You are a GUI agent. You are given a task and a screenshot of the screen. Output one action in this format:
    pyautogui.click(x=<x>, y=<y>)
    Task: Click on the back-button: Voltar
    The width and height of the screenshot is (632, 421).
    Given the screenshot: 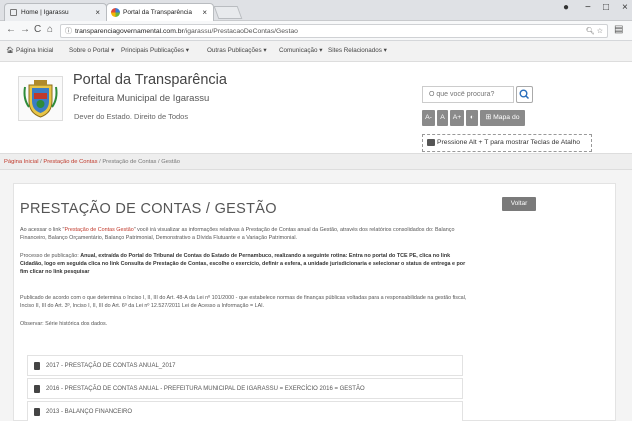 What is the action you would take?
    pyautogui.click(x=519, y=204)
    